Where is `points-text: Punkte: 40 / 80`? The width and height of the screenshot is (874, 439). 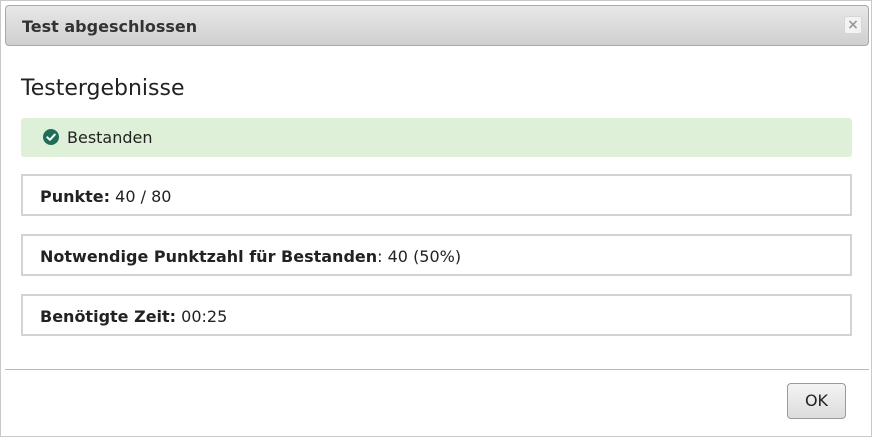 points-text: Punkte: 40 / 80 is located at coordinates (105, 196).